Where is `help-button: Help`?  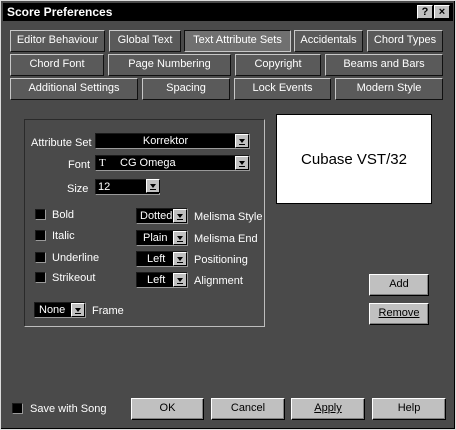
help-button: Help is located at coordinates (409, 409).